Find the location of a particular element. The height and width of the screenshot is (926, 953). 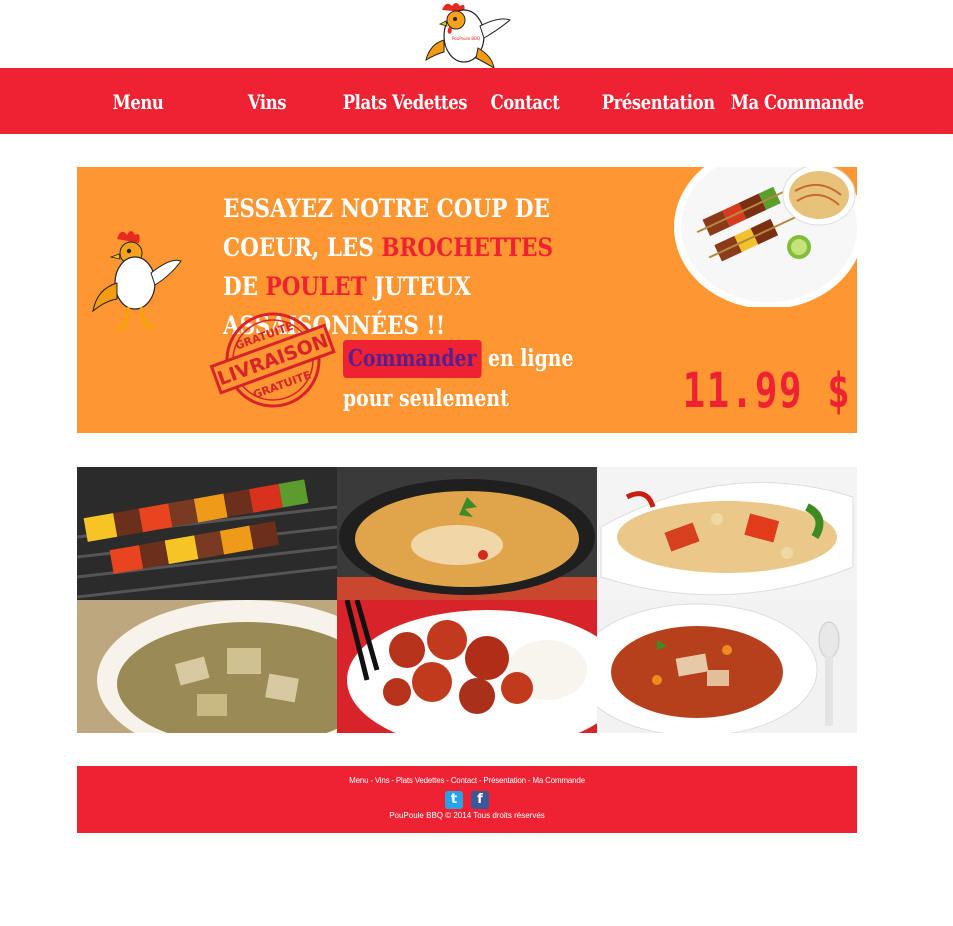

brochettes-grill-image is located at coordinates (207, 533).